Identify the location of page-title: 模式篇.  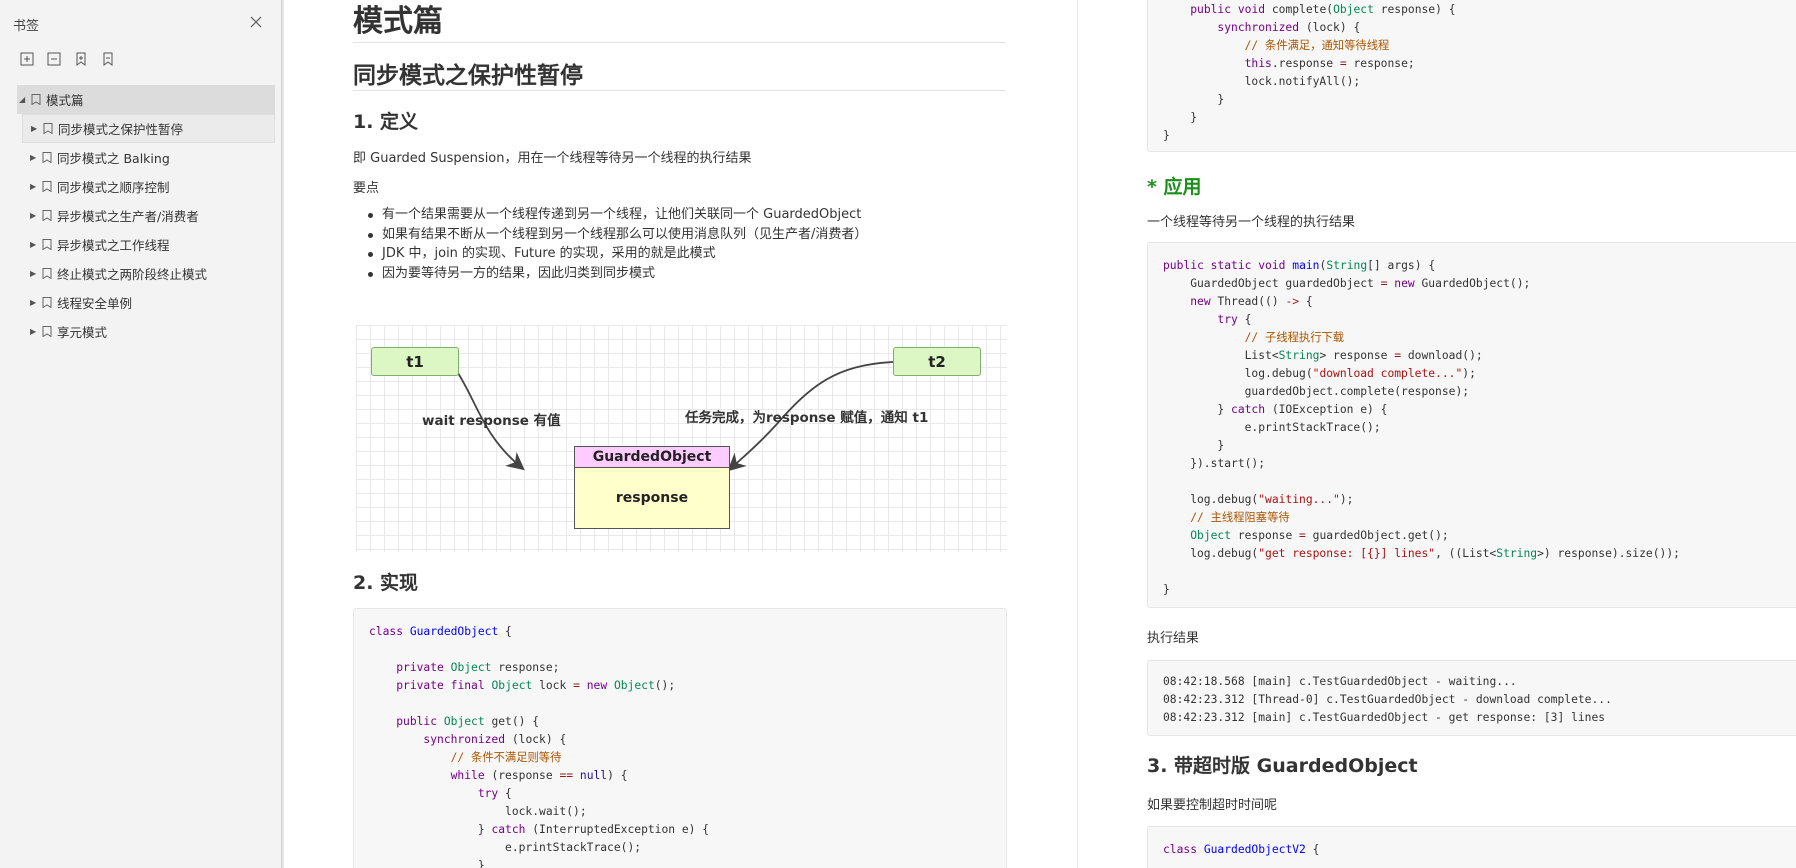
(398, 21).